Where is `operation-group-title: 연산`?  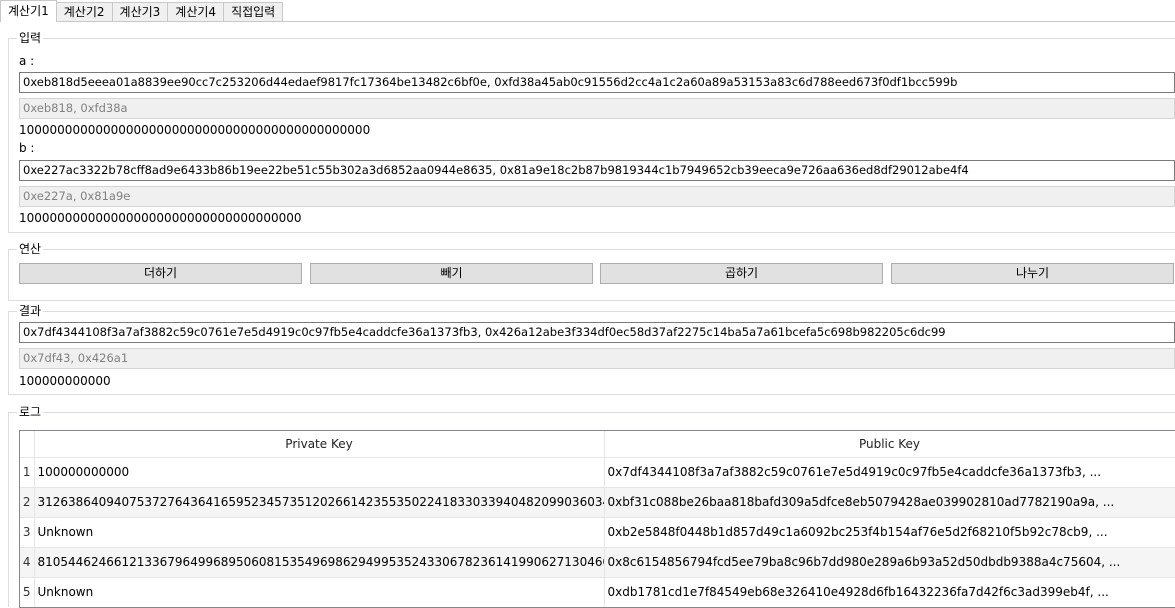 operation-group-title: 연산 is located at coordinates (30, 249).